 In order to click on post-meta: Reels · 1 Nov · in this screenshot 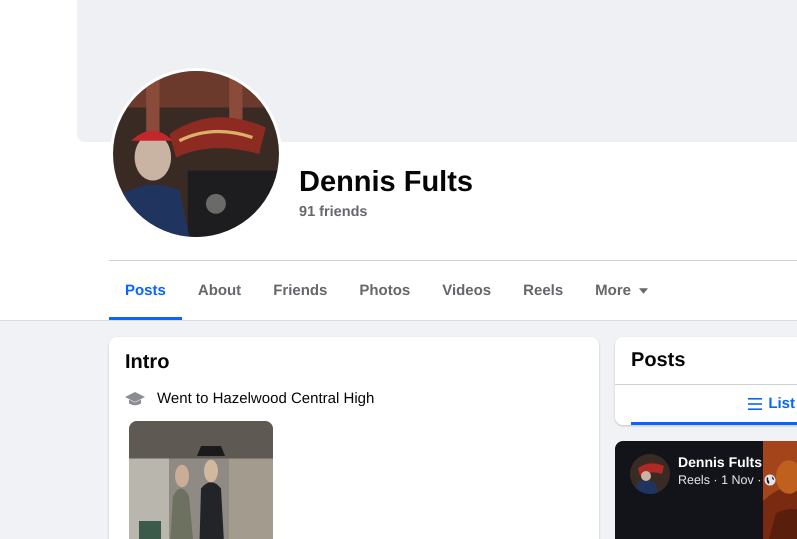, I will do `click(720, 480)`.